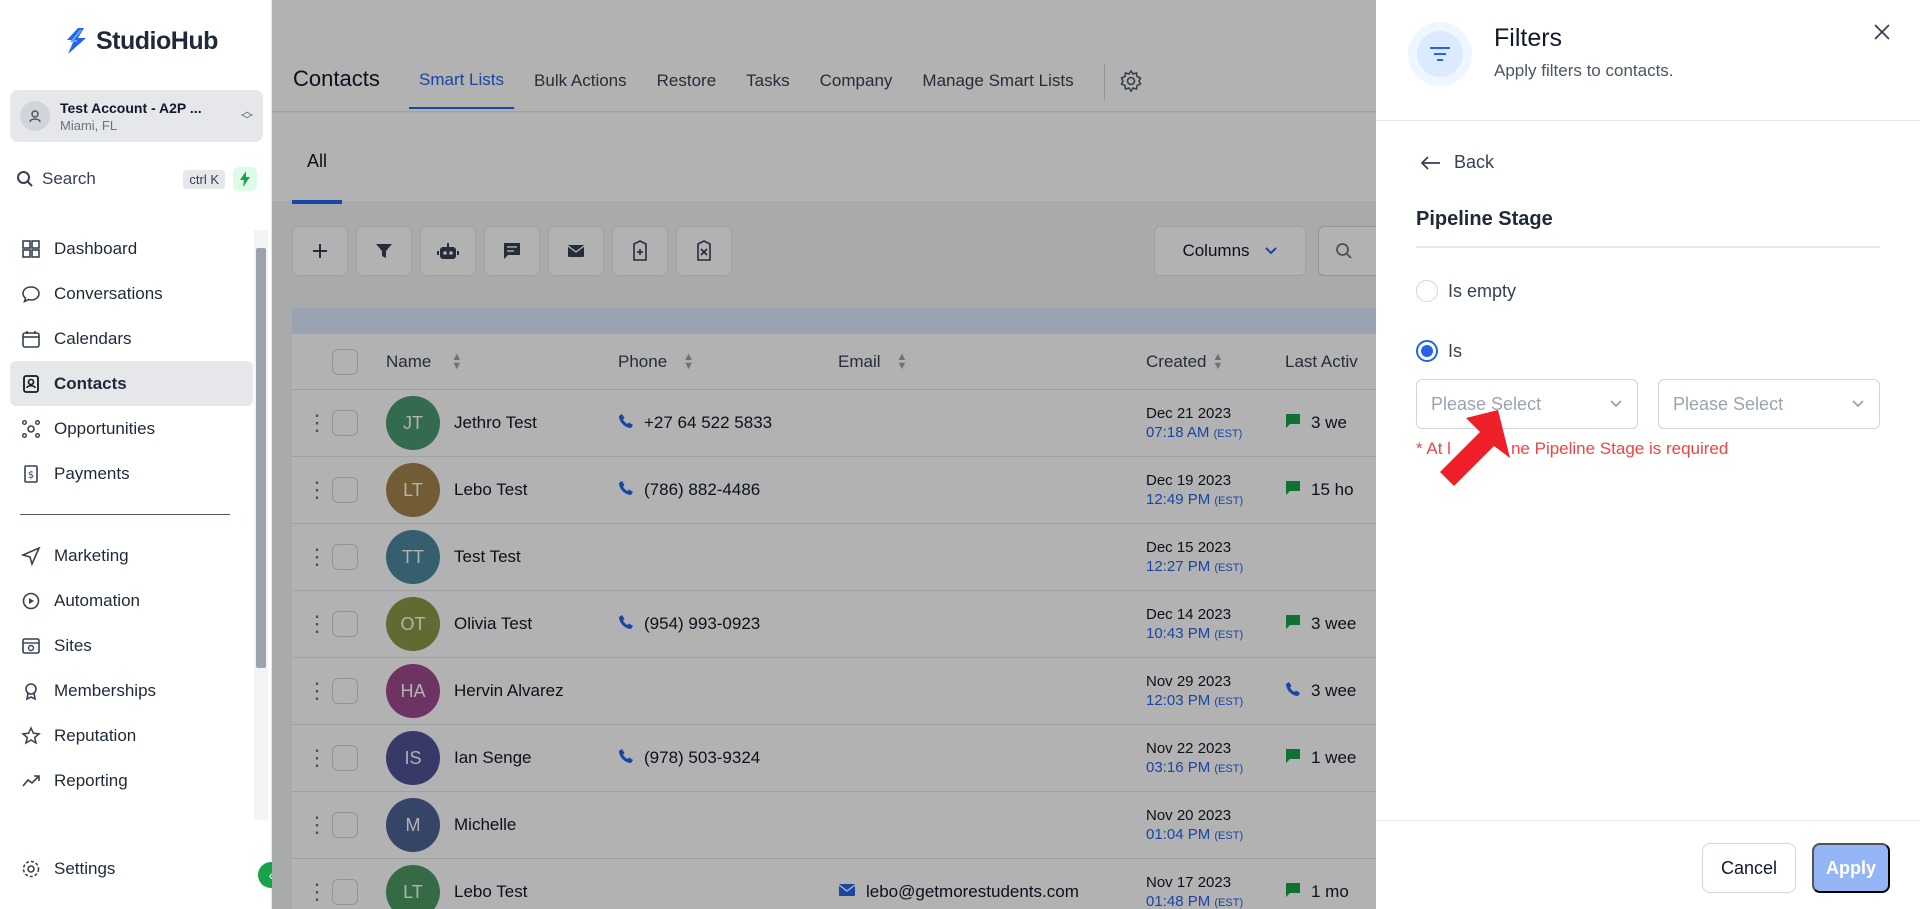 This screenshot has width=1920, height=909. Describe the element at coordinates (95, 735) in the screenshot. I see `sidebar-item-label: Reputation` at that location.